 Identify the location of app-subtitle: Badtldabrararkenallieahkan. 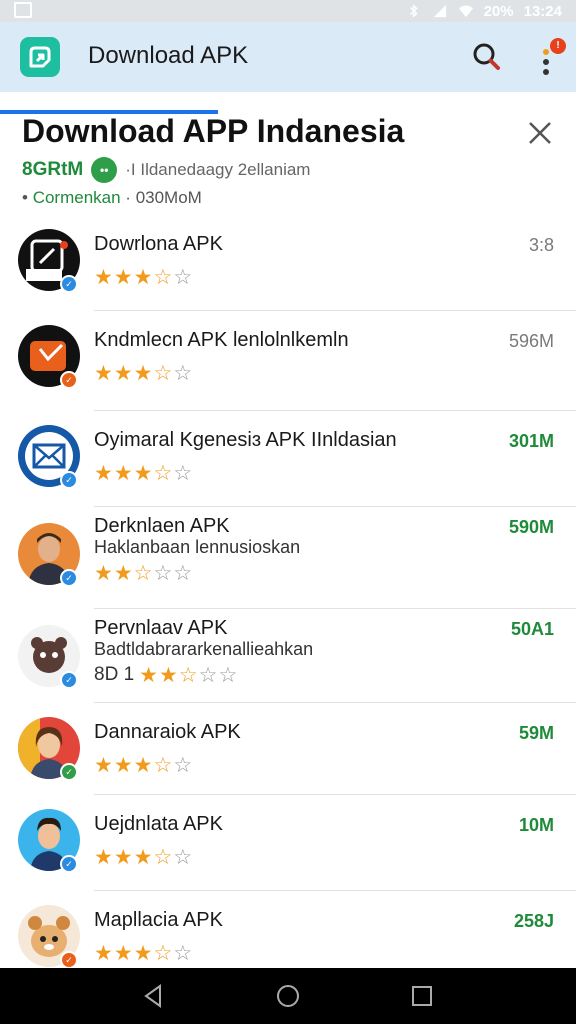
(204, 649).